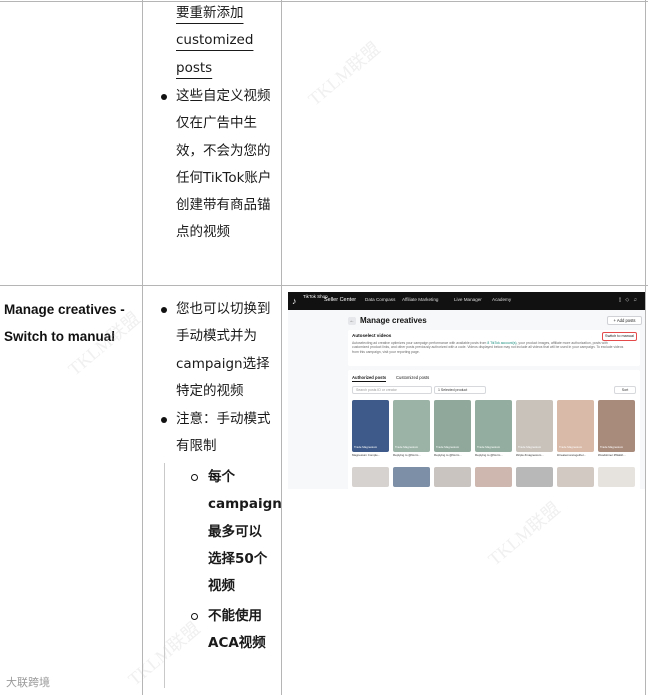 The image size is (648, 695). I want to click on bullet-line: campaign选择, so click(223, 363).